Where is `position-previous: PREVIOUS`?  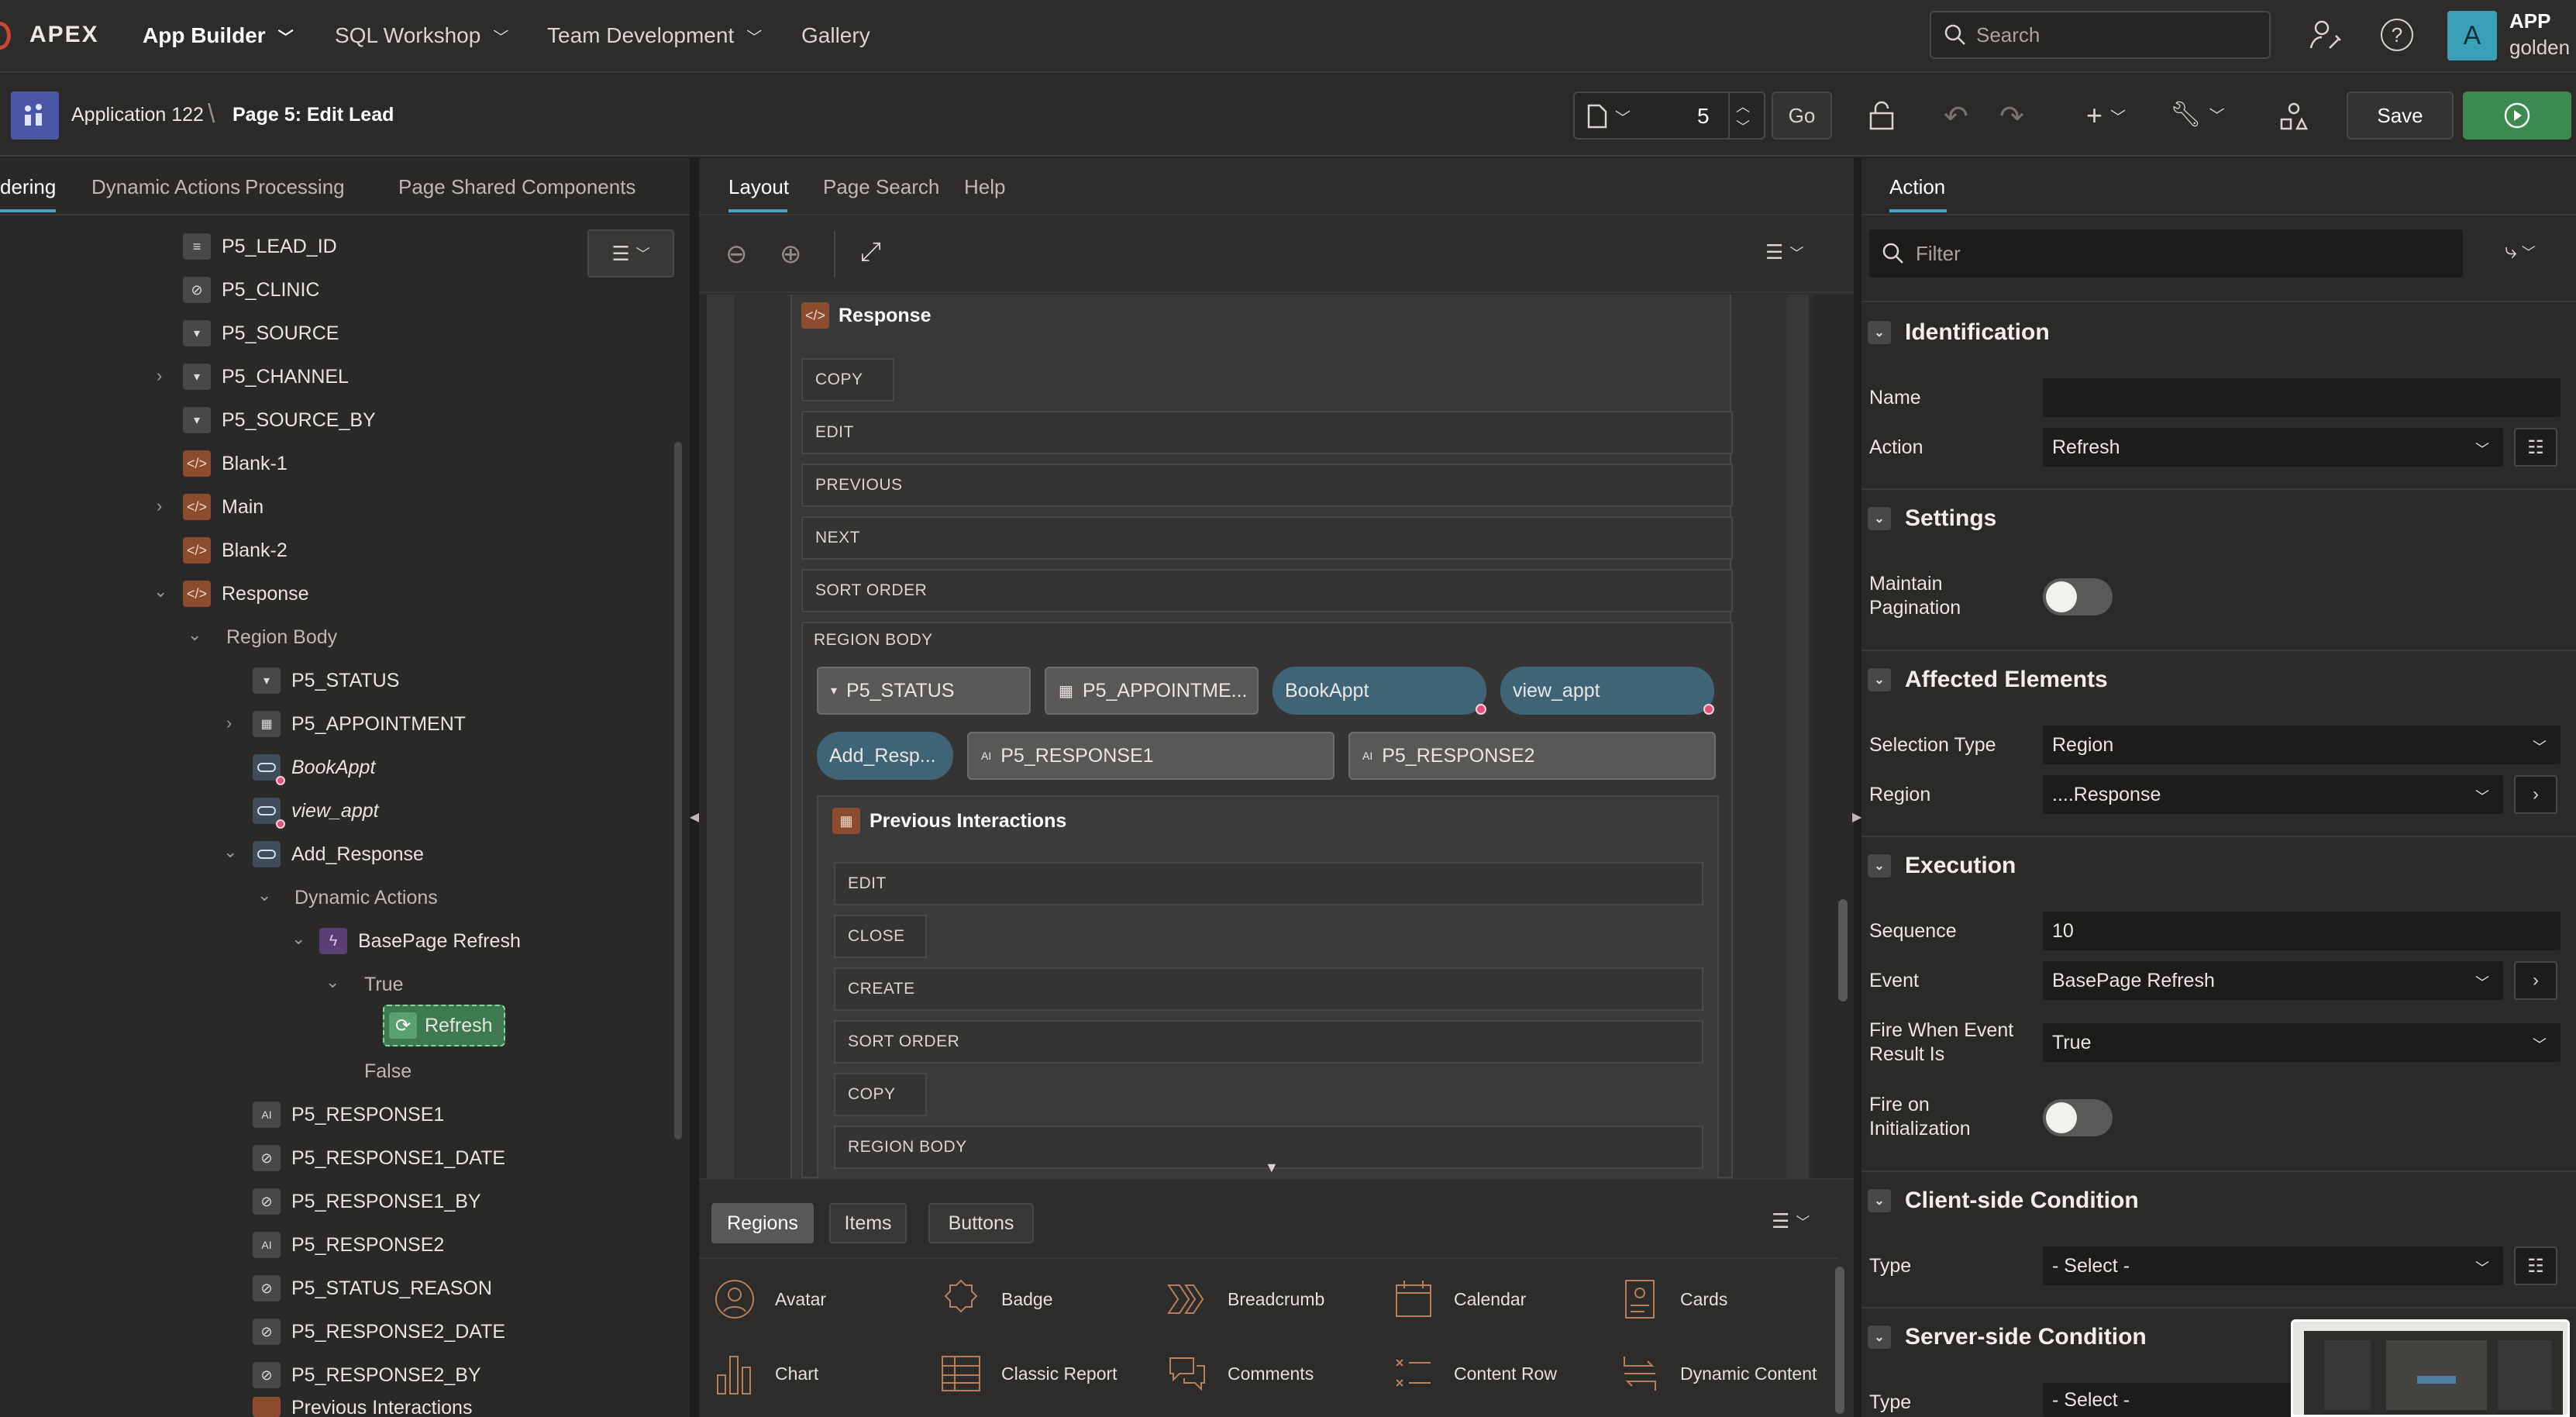 position-previous: PREVIOUS is located at coordinates (1267, 485).